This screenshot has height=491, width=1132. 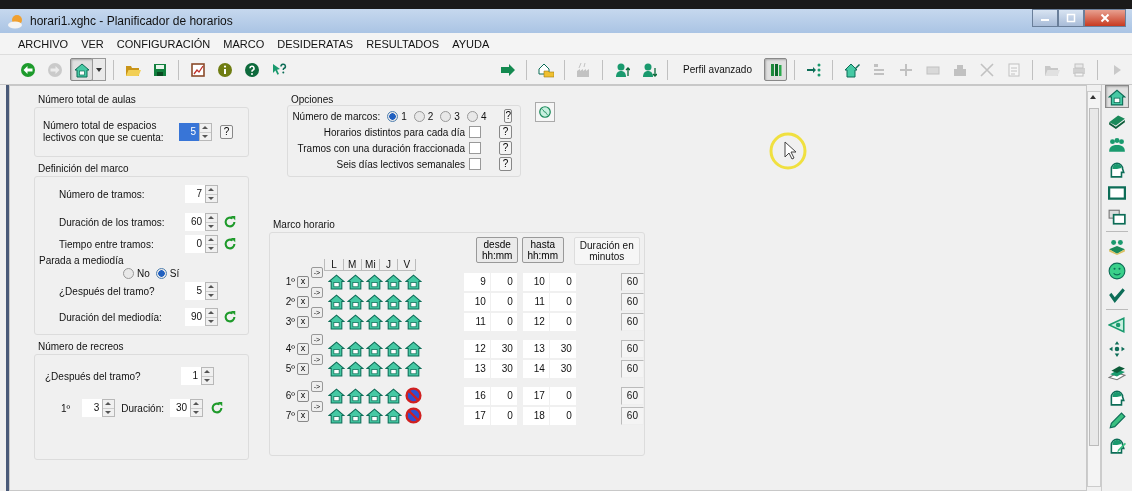 What do you see at coordinates (201, 194) in the screenshot?
I see `number-spinner: 7` at bounding box center [201, 194].